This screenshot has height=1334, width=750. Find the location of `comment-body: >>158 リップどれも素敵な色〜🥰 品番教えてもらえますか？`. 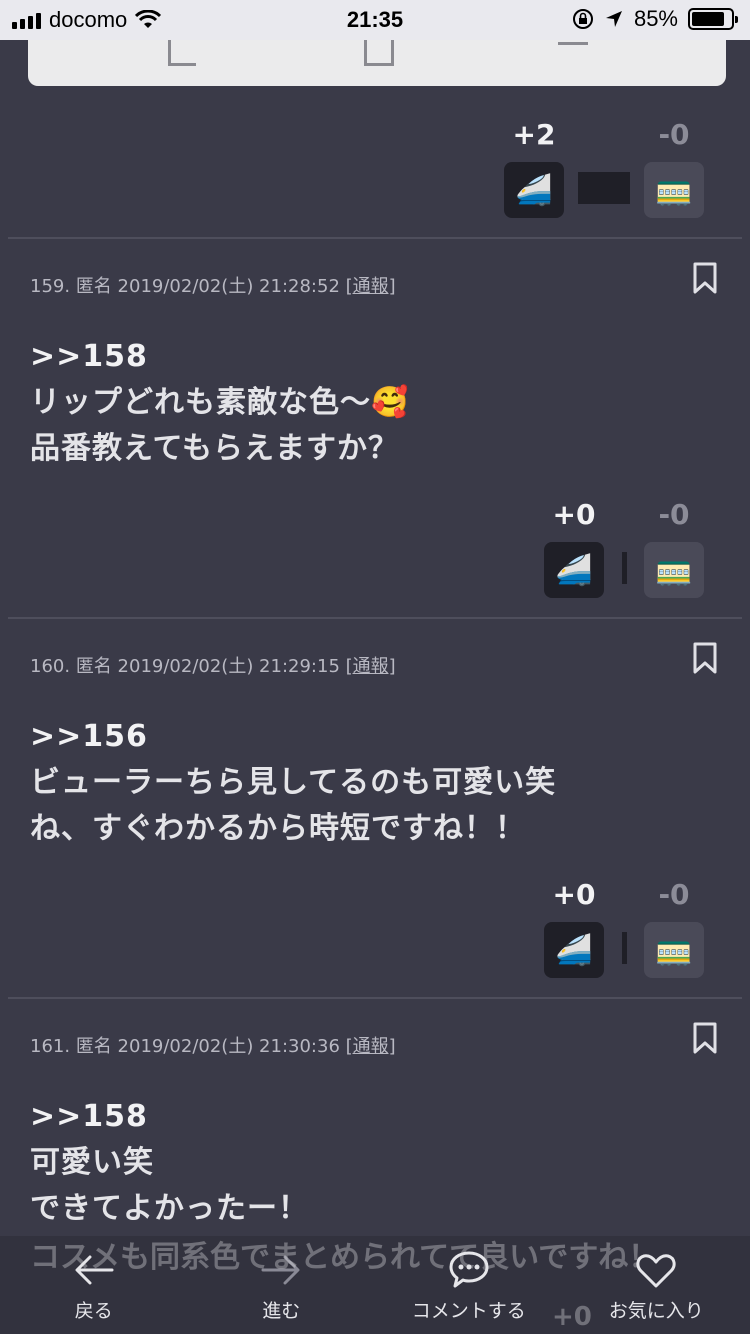

comment-body: >>158 リップどれも素敵な色〜🥰 品番教えてもらえますか？ is located at coordinates (219, 403).